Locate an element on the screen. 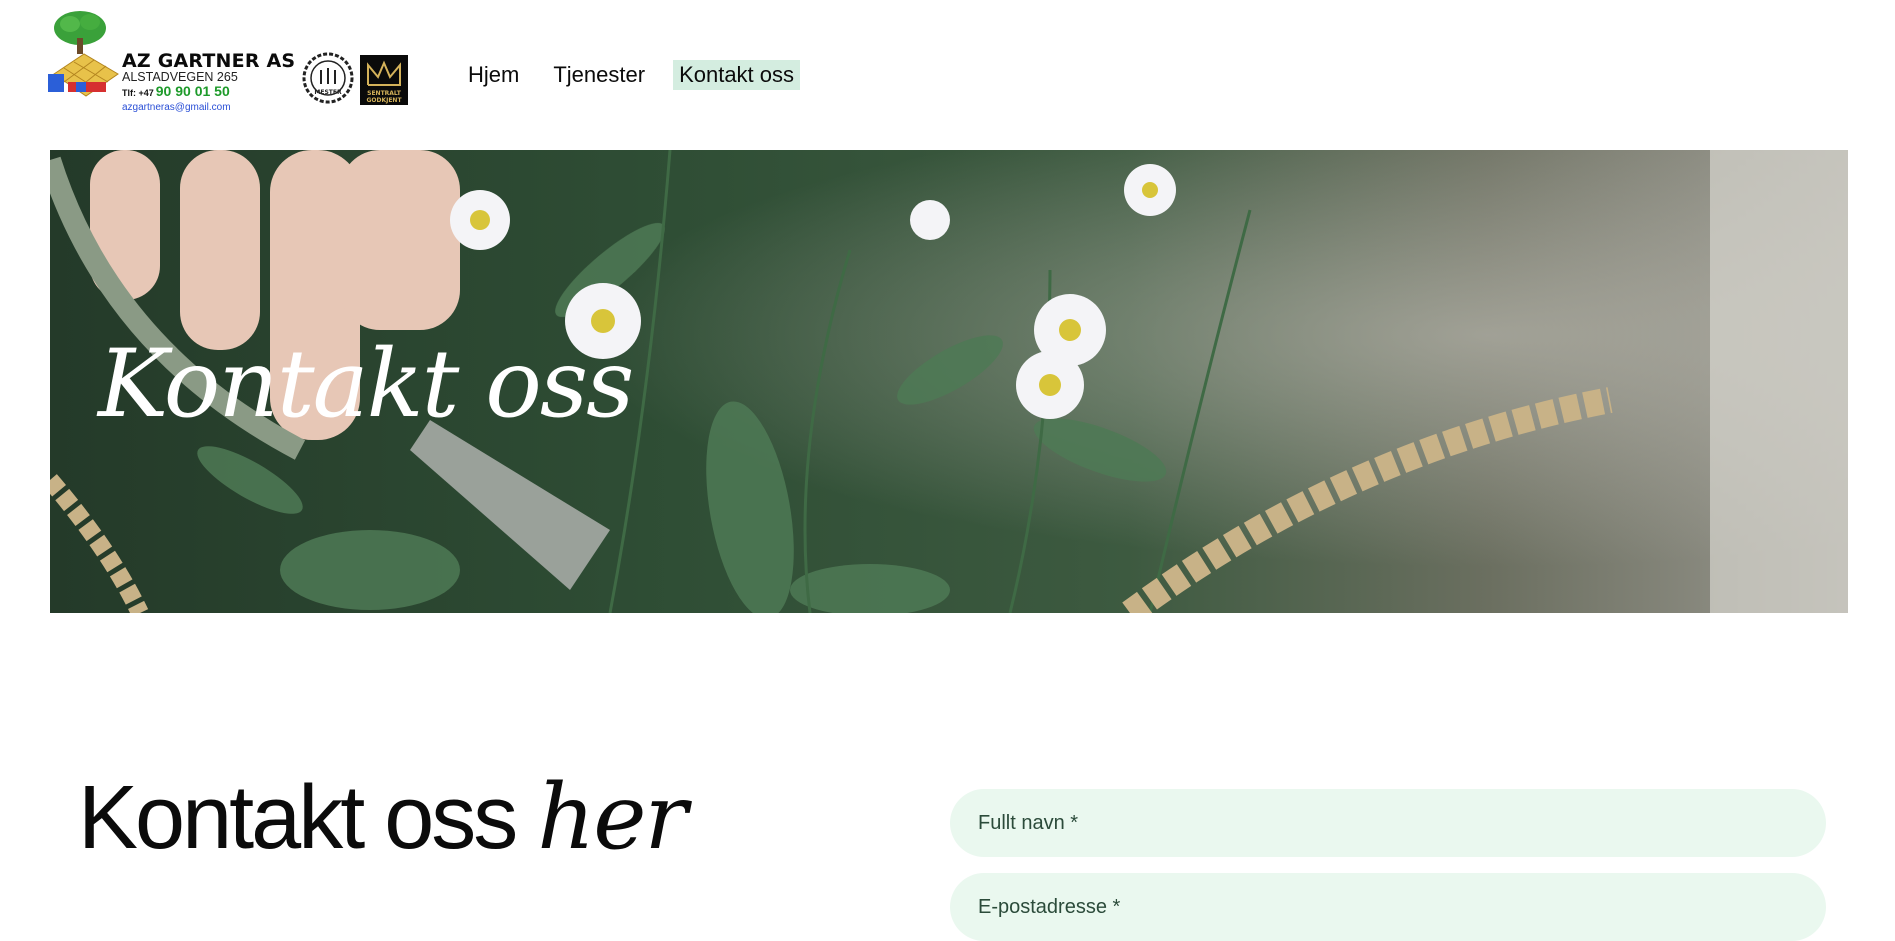 This screenshot has height=941, width=1895. contact-heading-main: Kontakt oss is located at coordinates (298, 818).